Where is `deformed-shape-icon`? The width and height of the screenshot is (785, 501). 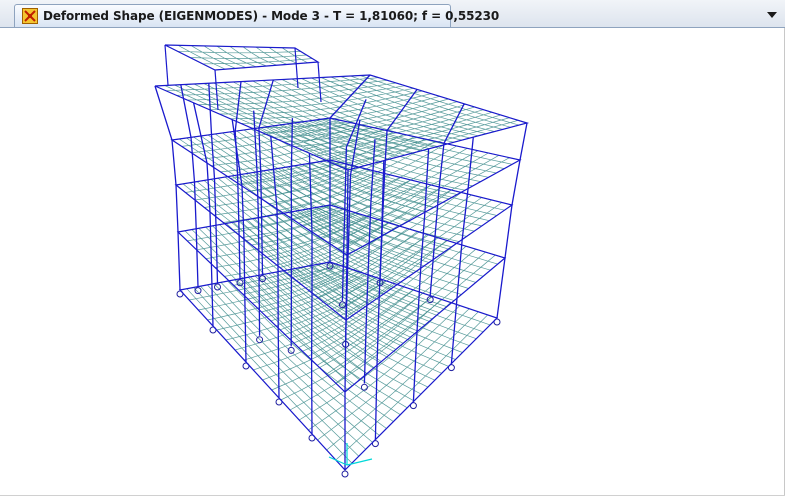
deformed-shape-icon is located at coordinates (30, 16).